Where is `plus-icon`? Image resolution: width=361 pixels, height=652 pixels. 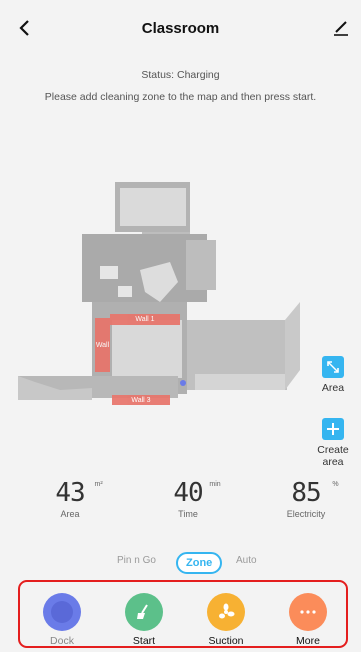
plus-icon is located at coordinates (333, 429).